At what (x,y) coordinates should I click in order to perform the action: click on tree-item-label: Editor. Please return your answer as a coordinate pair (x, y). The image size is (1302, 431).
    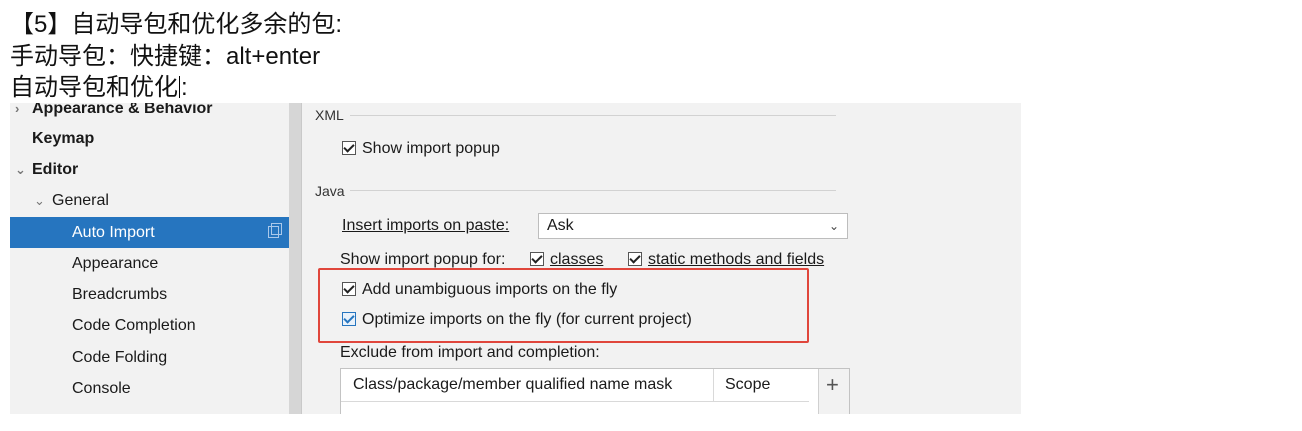
    Looking at the image, I should click on (55, 169).